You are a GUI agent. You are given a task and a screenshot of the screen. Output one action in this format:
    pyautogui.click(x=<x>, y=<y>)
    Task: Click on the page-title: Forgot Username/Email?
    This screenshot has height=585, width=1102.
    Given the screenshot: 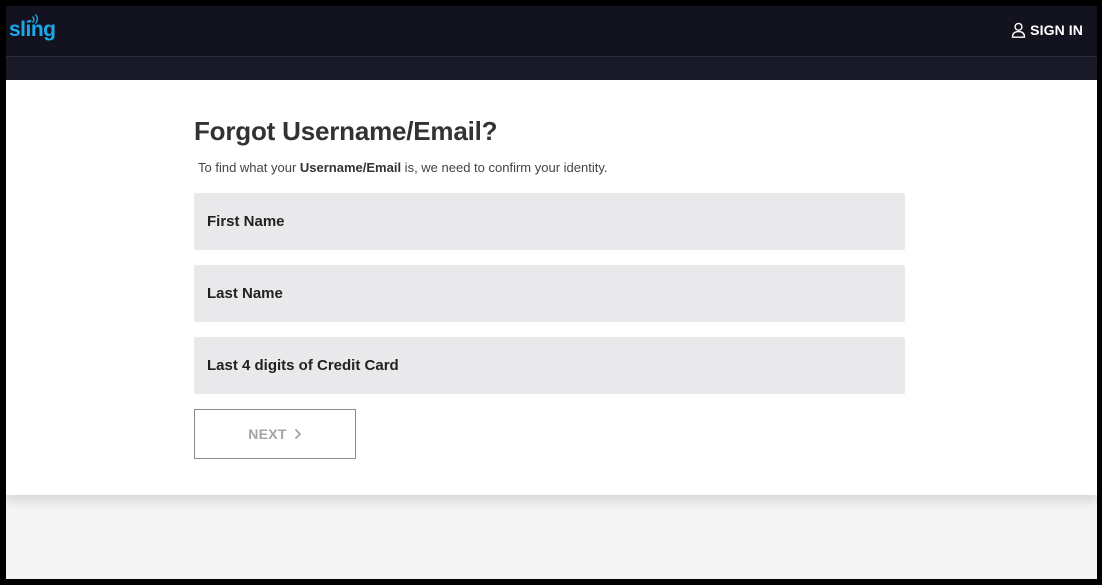 What is the action you would take?
    pyautogui.click(x=346, y=131)
    